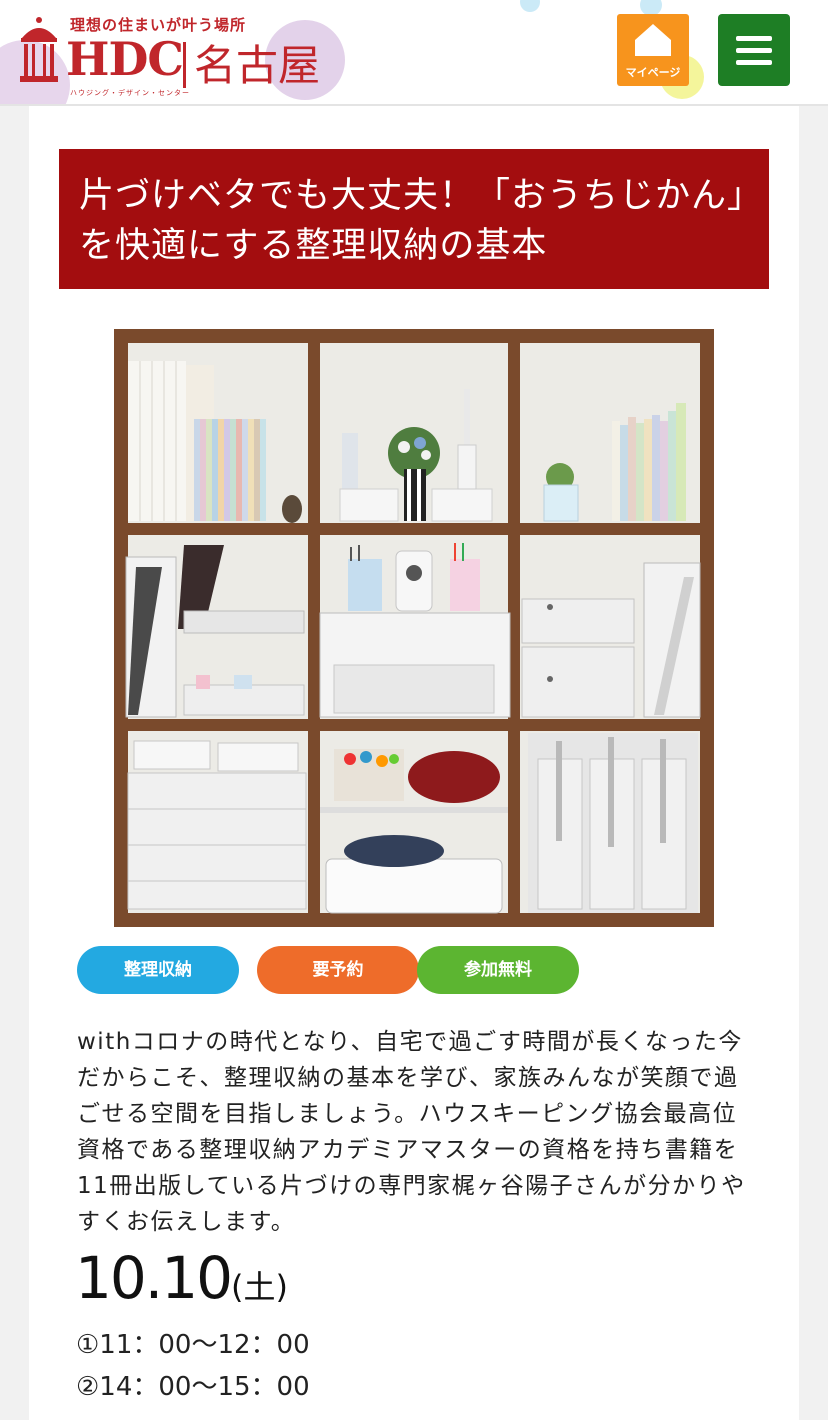 This screenshot has height=1420, width=828. I want to click on event-title: 片づけベタでも大丈夫！「おうちじかん」を快適にする整理収納の基本, so click(412, 221).